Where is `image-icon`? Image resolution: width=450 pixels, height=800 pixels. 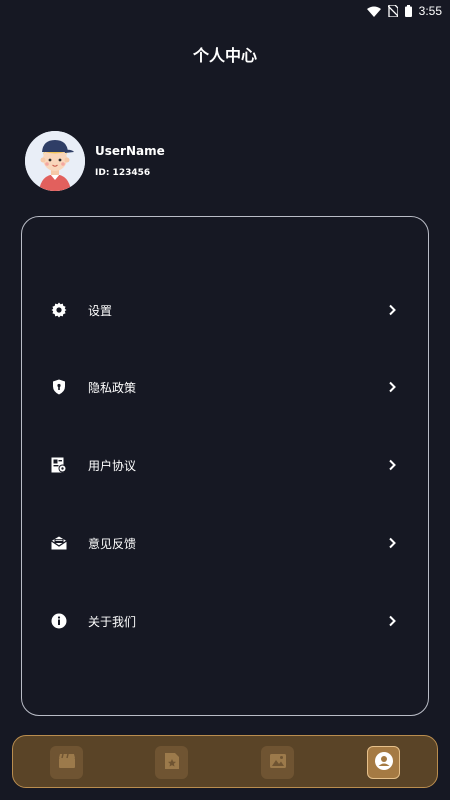
image-icon is located at coordinates (278, 763).